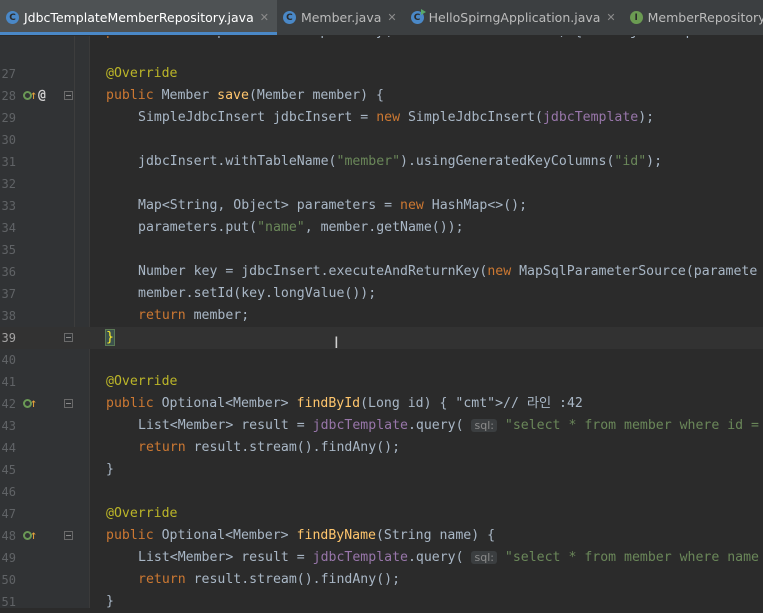  What do you see at coordinates (8, 536) in the screenshot?
I see `line-number: 48` at bounding box center [8, 536].